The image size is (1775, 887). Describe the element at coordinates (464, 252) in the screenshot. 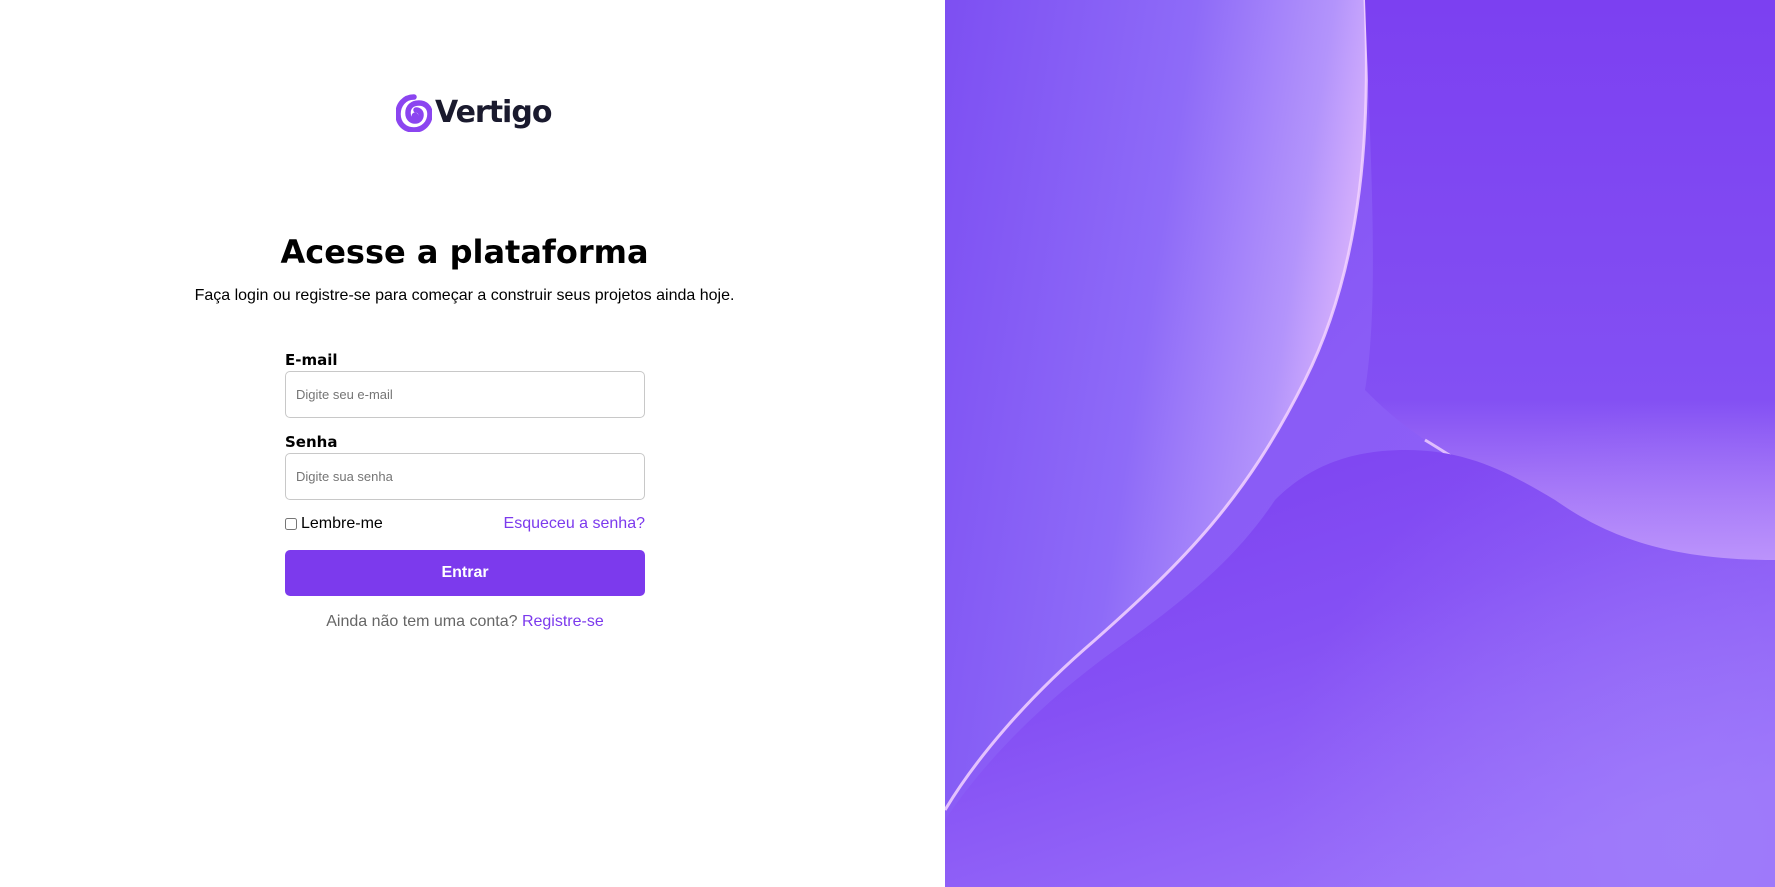

I see `page-title: Acesse a plataforma` at that location.